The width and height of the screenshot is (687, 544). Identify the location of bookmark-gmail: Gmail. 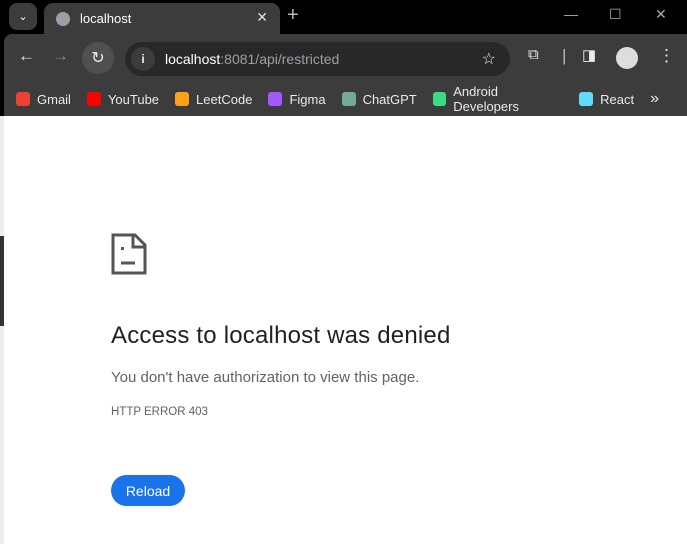
(43, 99).